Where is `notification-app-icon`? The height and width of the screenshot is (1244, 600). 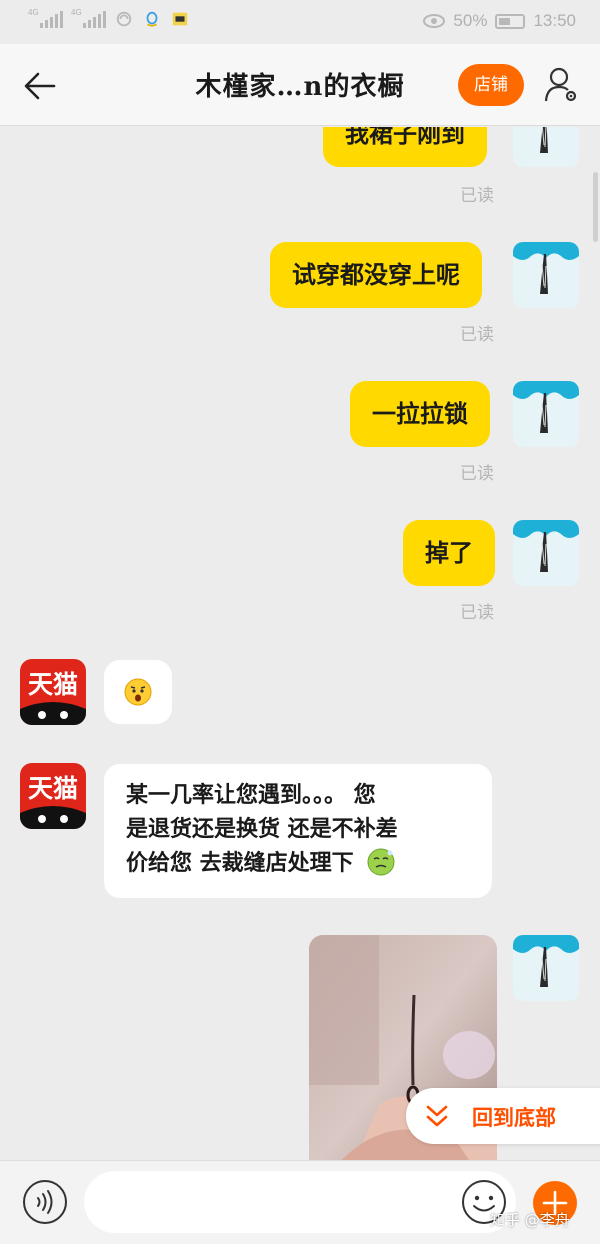
notification-app-icon is located at coordinates (124, 19).